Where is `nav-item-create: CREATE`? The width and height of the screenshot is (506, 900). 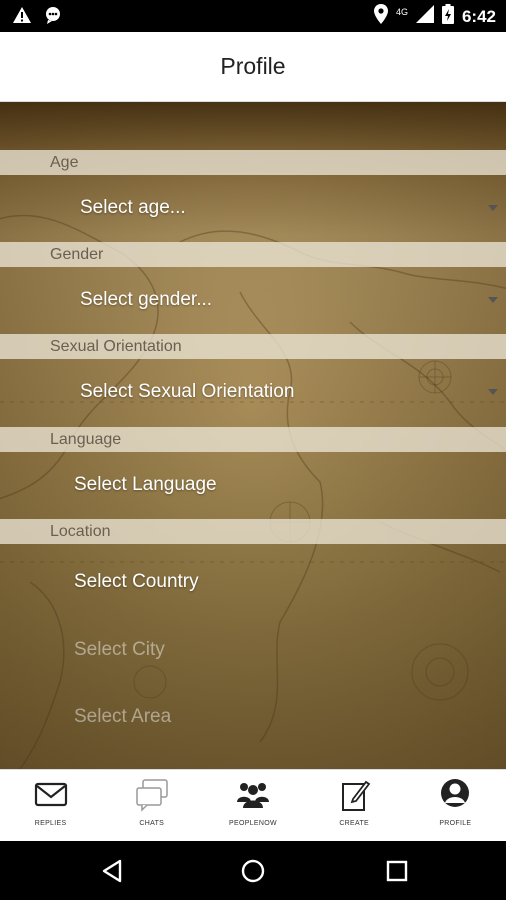
nav-item-create: CREATE is located at coordinates (354, 806).